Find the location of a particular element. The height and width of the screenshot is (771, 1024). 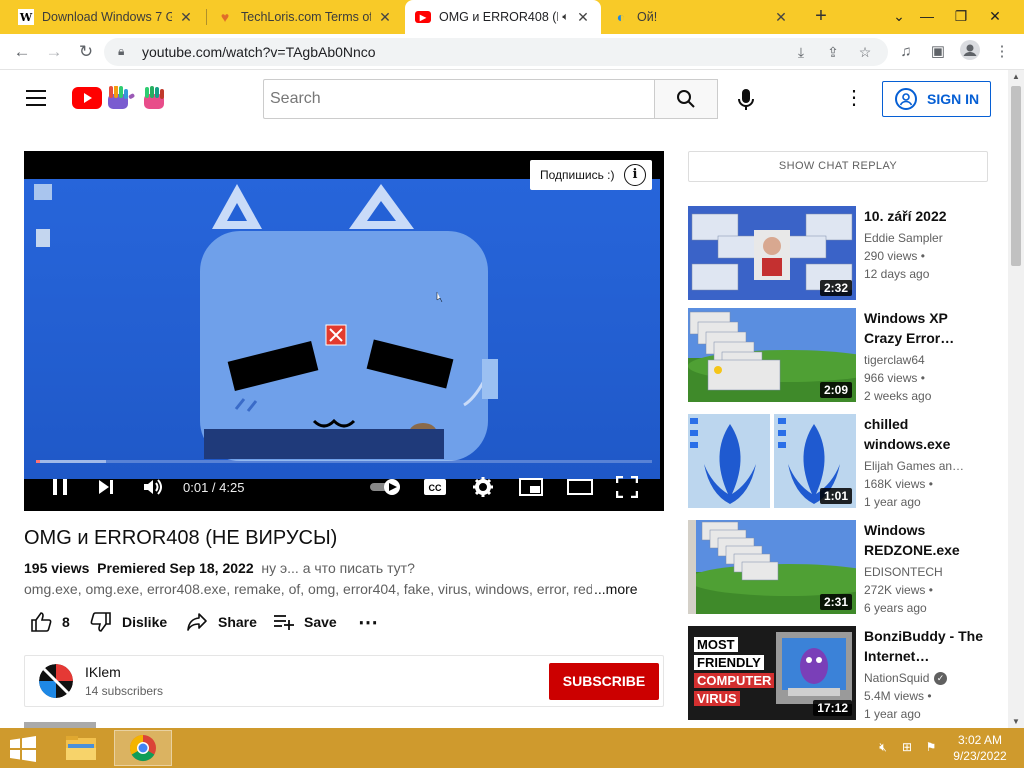

search-box is located at coordinates (459, 99).